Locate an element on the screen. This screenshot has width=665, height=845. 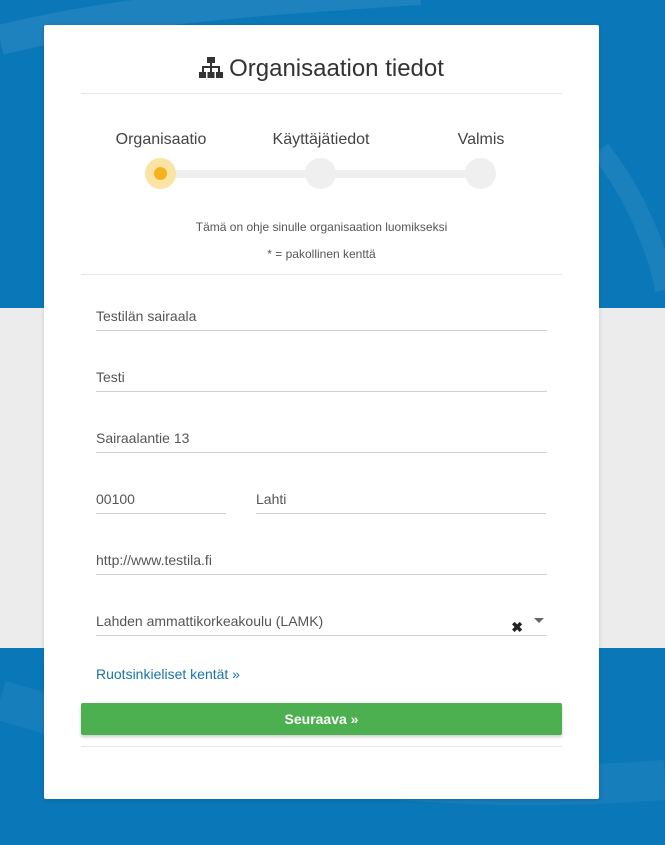
chevron-down-icon is located at coordinates (539, 620).